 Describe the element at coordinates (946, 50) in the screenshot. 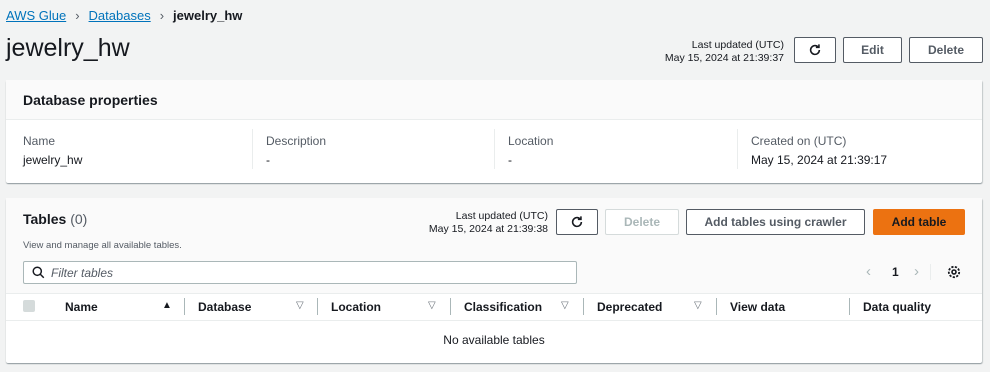

I see `delete-database-button: Delete` at that location.